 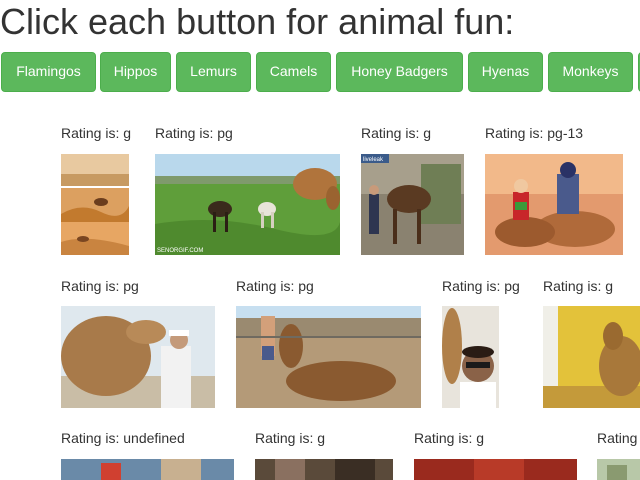 What do you see at coordinates (180, 251) in the screenshot?
I see `watermark: SENORGIF.COM` at bounding box center [180, 251].